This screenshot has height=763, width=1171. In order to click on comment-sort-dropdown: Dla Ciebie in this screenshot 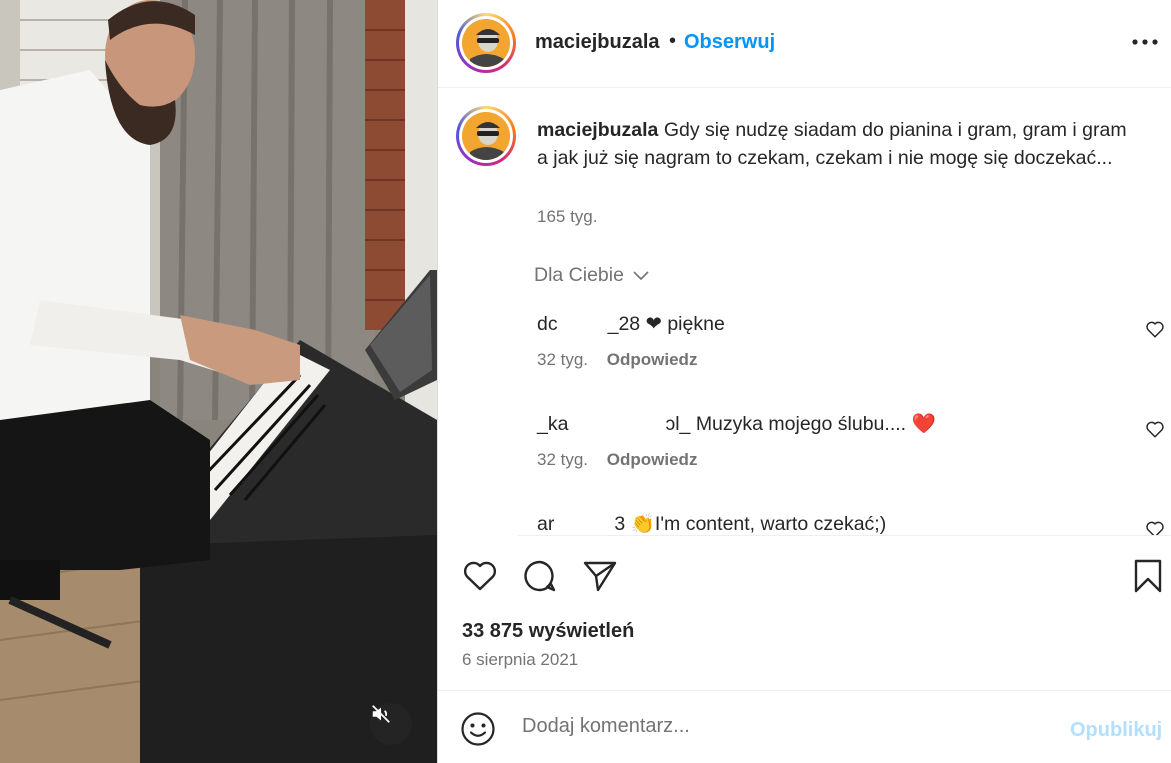, I will do `click(592, 275)`.